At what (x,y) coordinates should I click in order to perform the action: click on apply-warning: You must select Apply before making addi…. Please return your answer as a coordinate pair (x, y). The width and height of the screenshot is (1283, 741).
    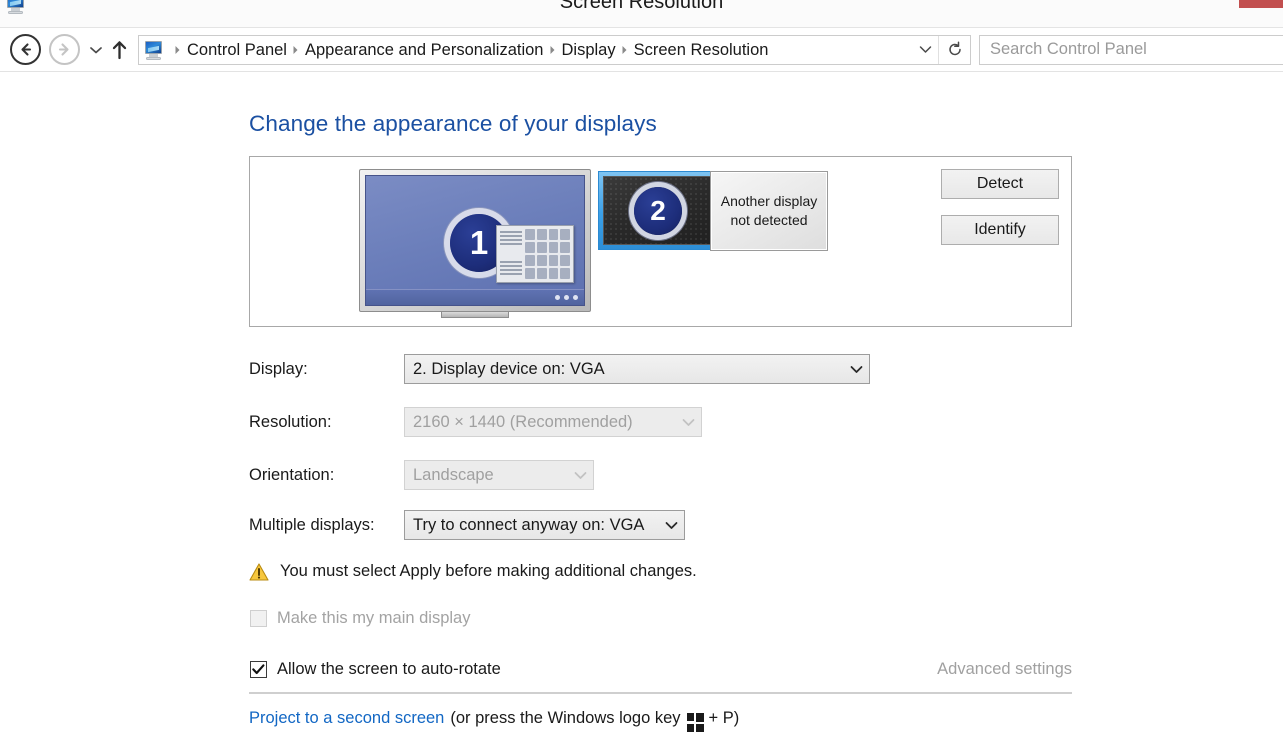
    Looking at the image, I should click on (473, 571).